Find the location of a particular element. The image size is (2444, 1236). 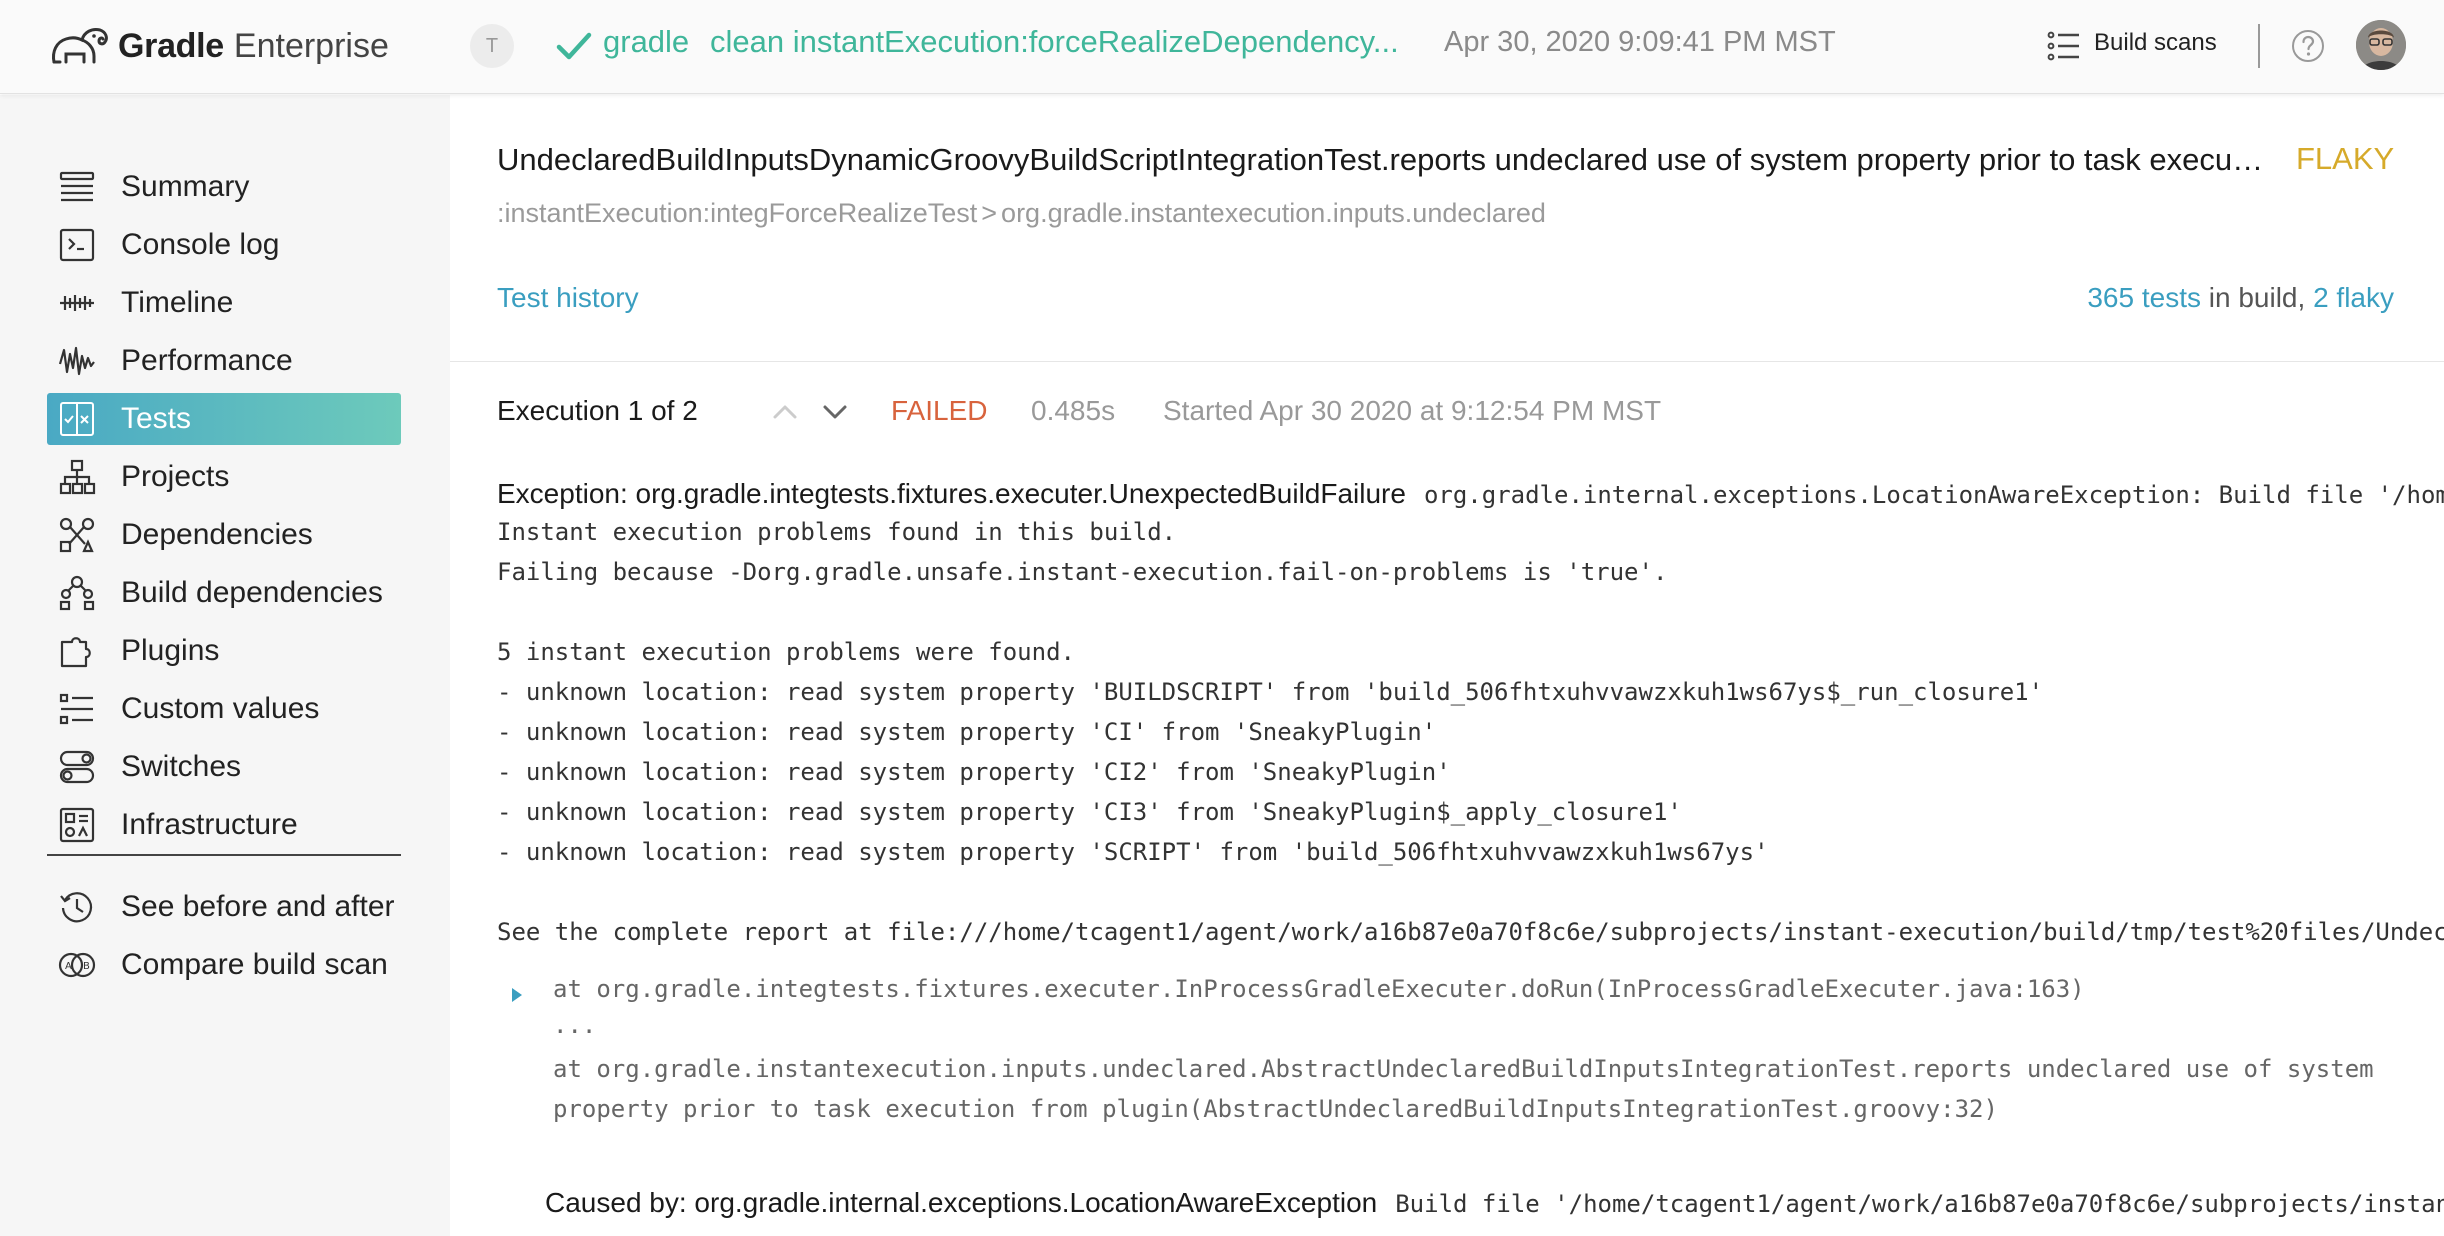

product-name: Enterprise is located at coordinates (311, 45).